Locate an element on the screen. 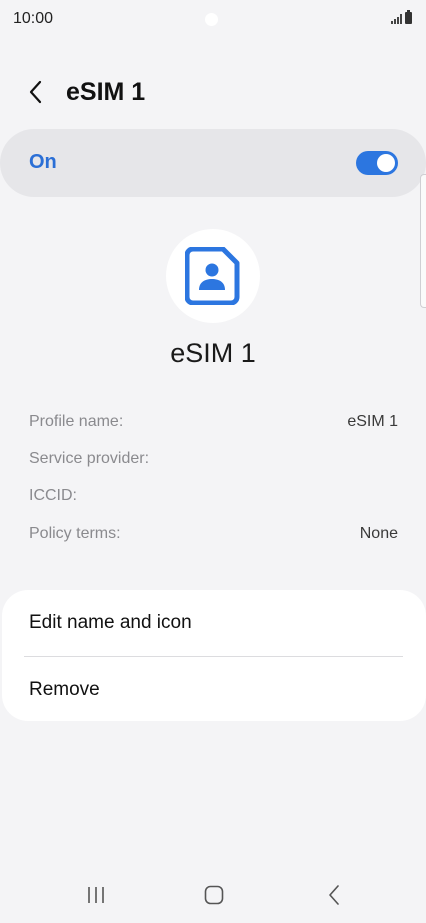  action-label: Remove is located at coordinates (64, 689).